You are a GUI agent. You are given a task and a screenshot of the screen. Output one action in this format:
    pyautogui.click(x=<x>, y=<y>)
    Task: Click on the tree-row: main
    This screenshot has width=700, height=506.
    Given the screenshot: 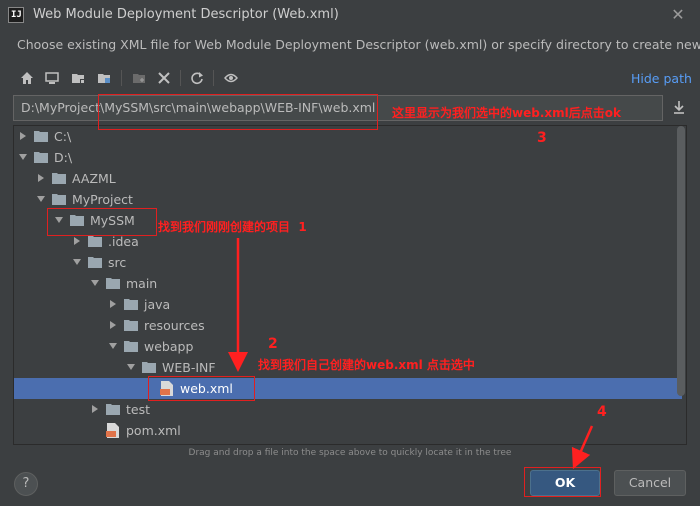 What is the action you would take?
    pyautogui.click(x=348, y=283)
    